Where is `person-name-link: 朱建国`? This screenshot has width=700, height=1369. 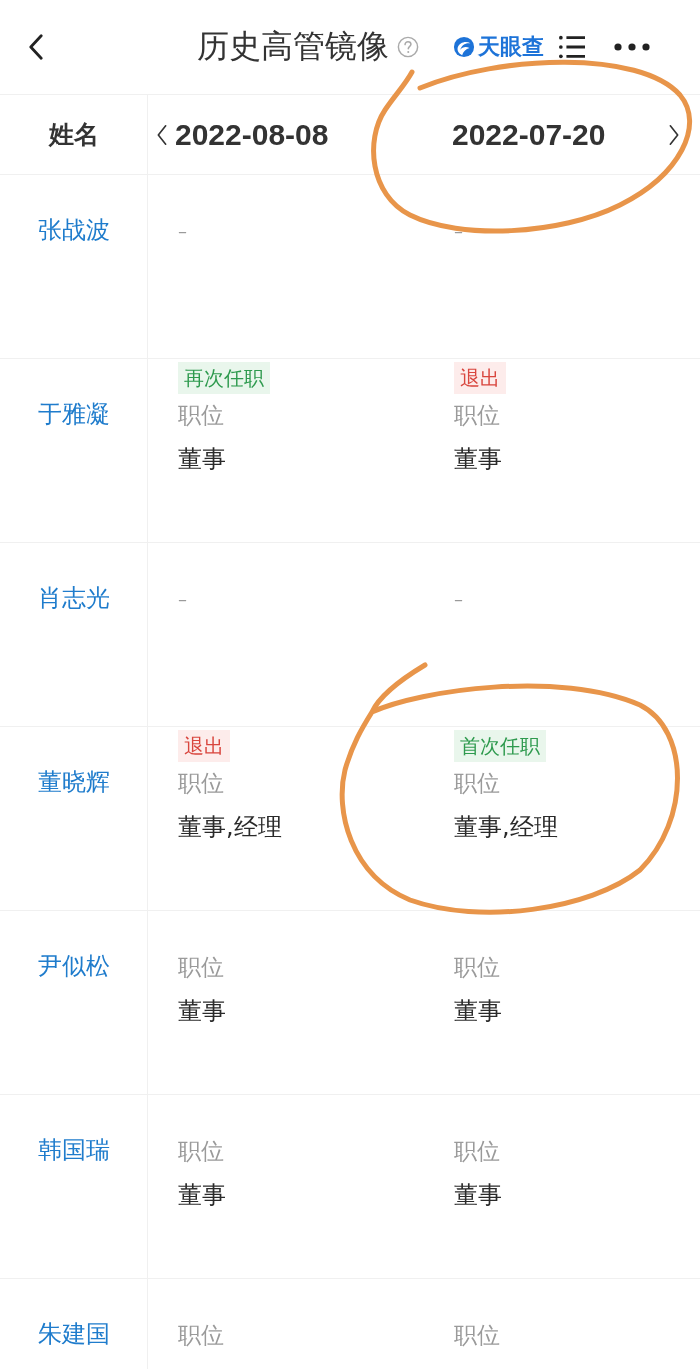 person-name-link: 朱建国 is located at coordinates (73, 1334).